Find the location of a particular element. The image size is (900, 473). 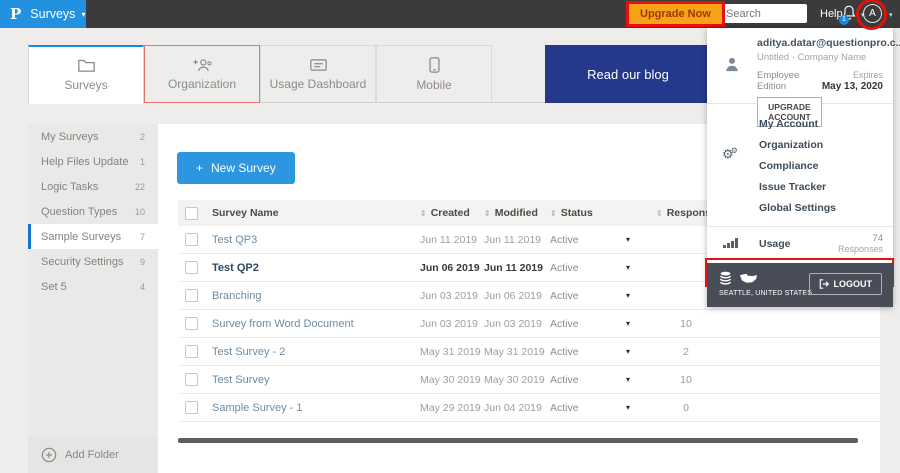

folder-count: 10 is located at coordinates (139, 211).